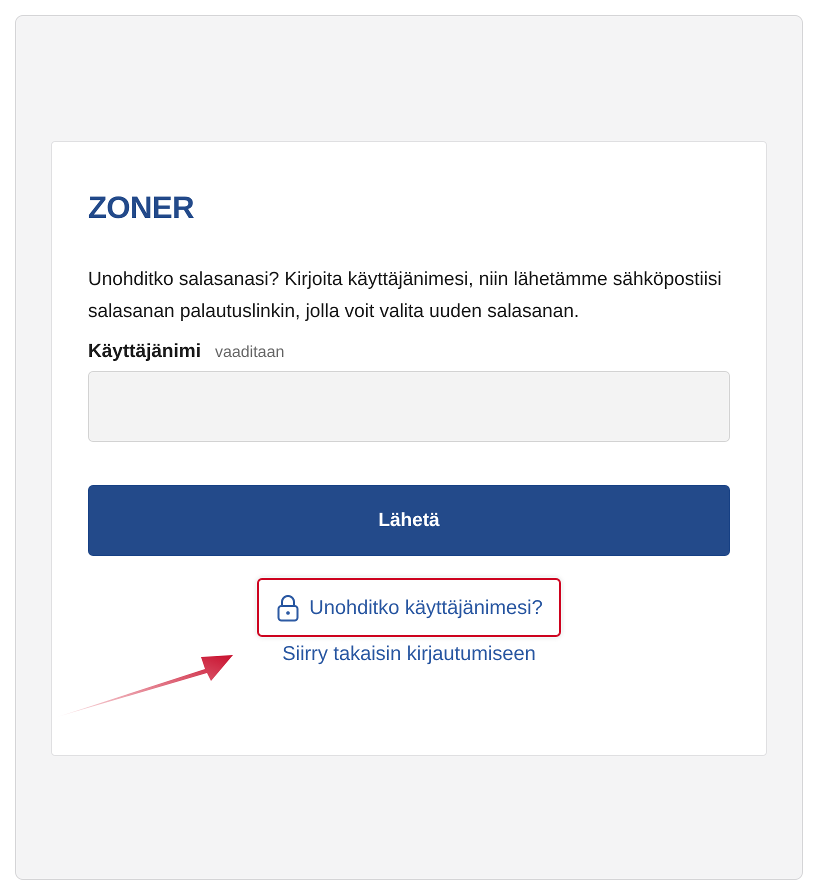  I want to click on required-hint: vaaditaan, so click(249, 353).